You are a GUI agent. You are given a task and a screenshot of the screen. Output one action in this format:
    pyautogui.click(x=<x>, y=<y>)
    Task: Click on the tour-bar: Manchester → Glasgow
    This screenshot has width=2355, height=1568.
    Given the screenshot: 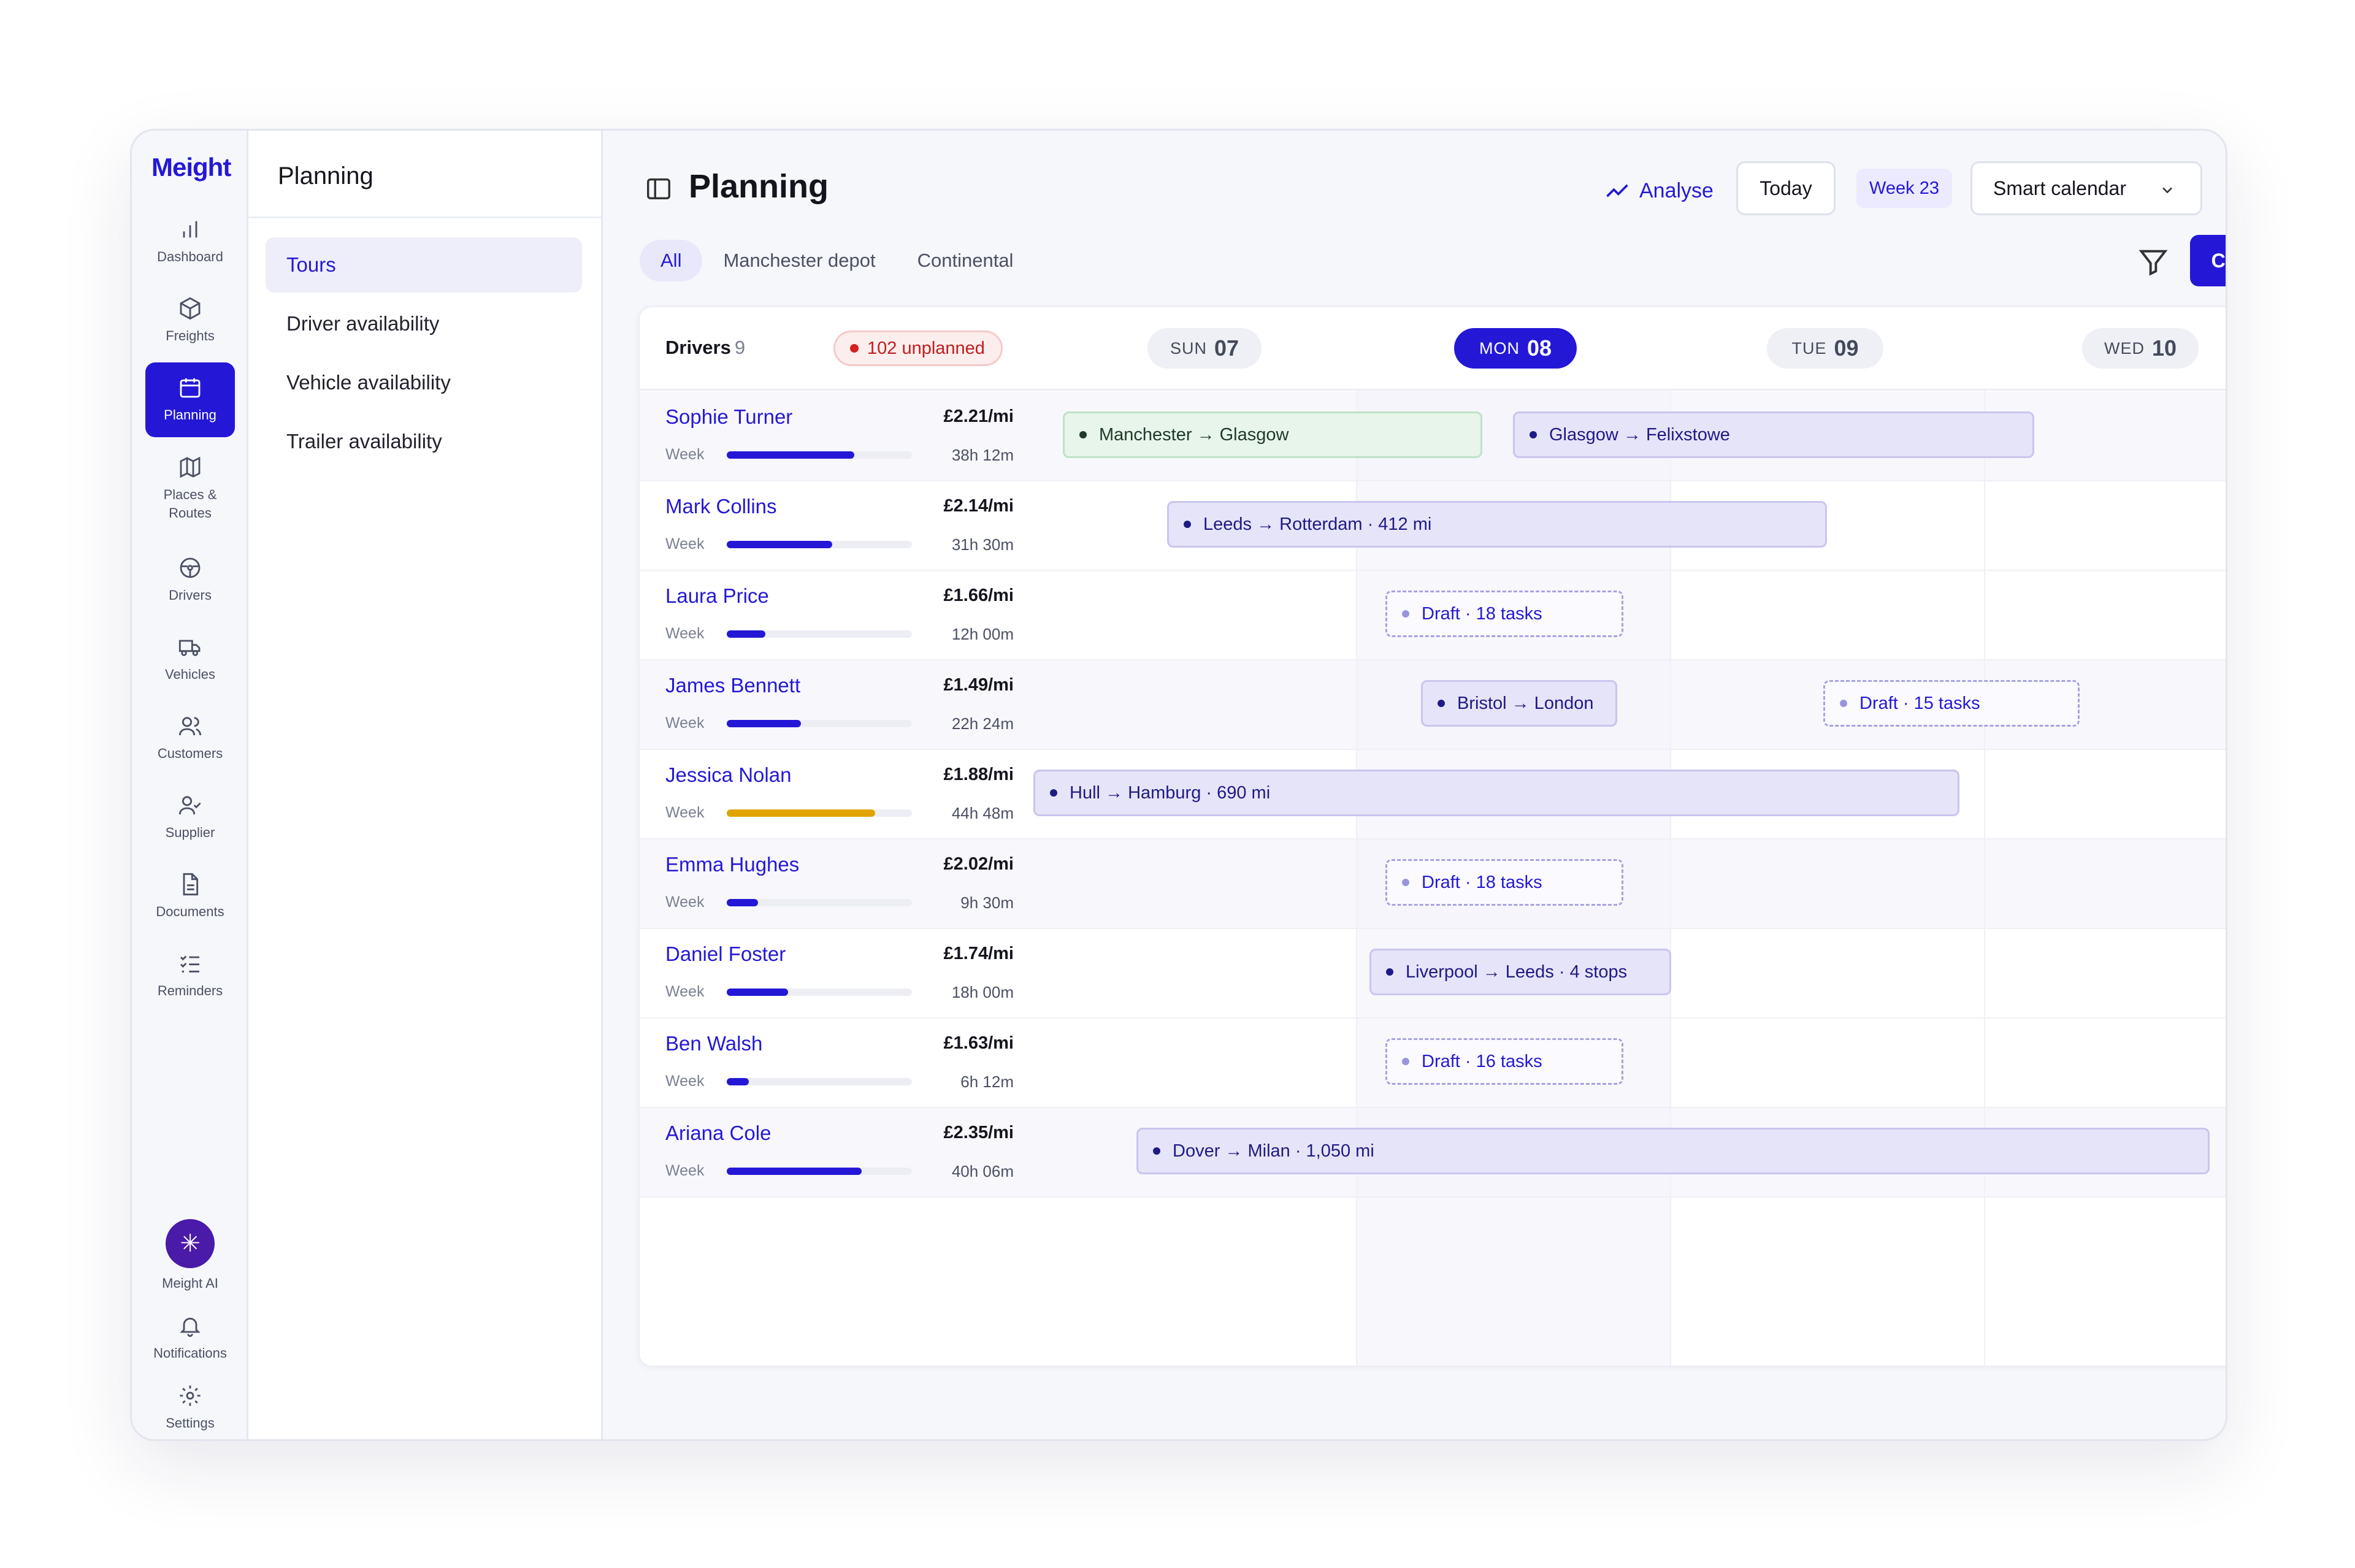 What is the action you would take?
    pyautogui.click(x=1272, y=434)
    